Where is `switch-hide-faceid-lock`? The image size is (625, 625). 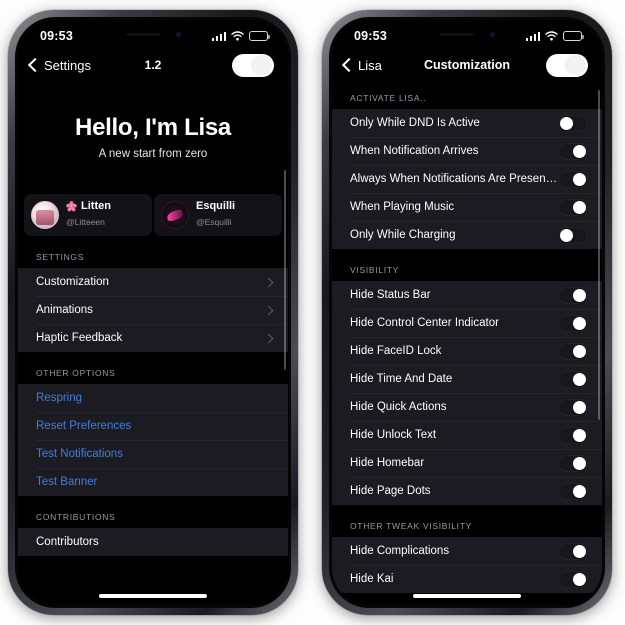
switch-hide-faceid-lock is located at coordinates (573, 351).